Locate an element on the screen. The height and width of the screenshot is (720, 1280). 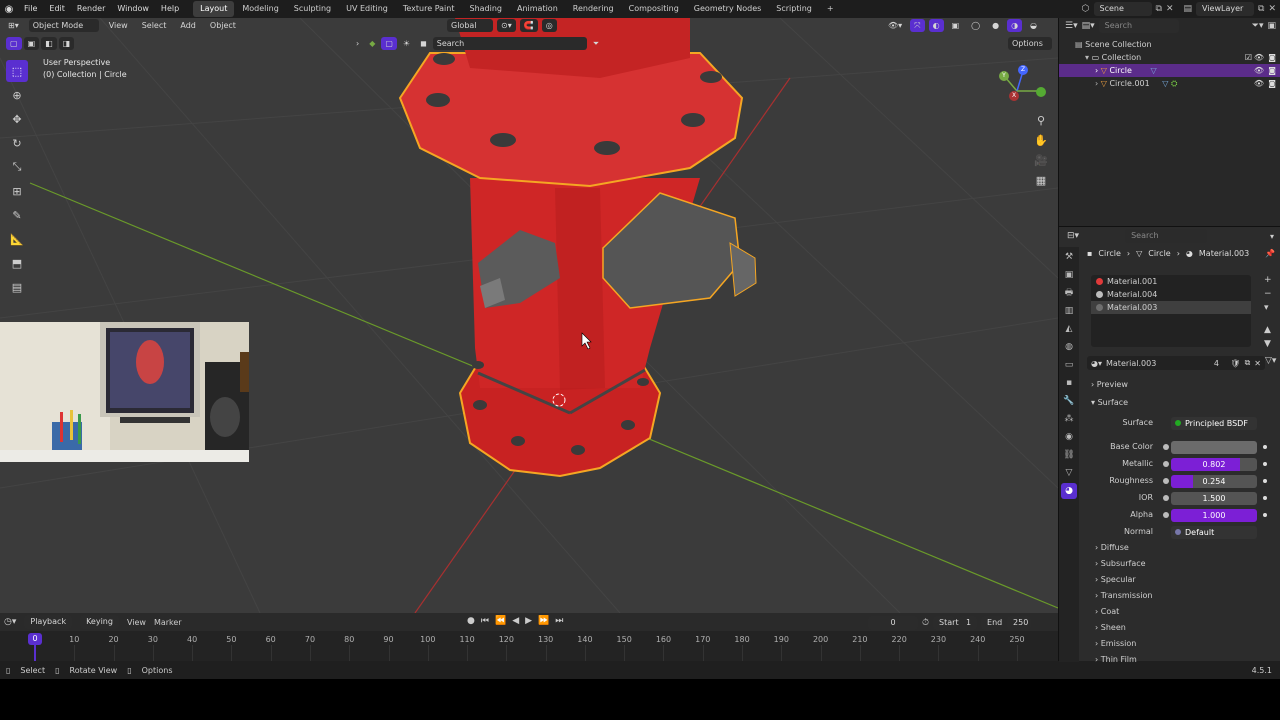
delete-scene-icon: ✕ is located at coordinates (1170, 9).